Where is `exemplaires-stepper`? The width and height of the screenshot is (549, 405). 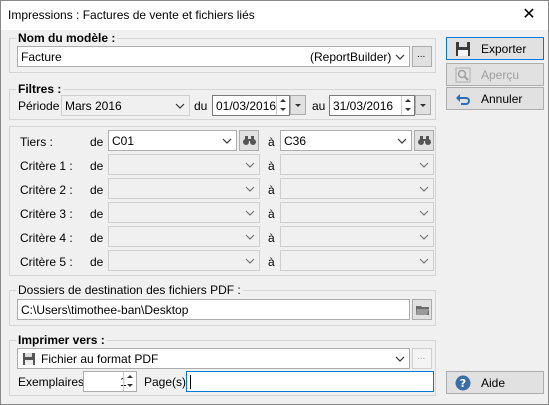 exemplaires-stepper is located at coordinates (129, 381).